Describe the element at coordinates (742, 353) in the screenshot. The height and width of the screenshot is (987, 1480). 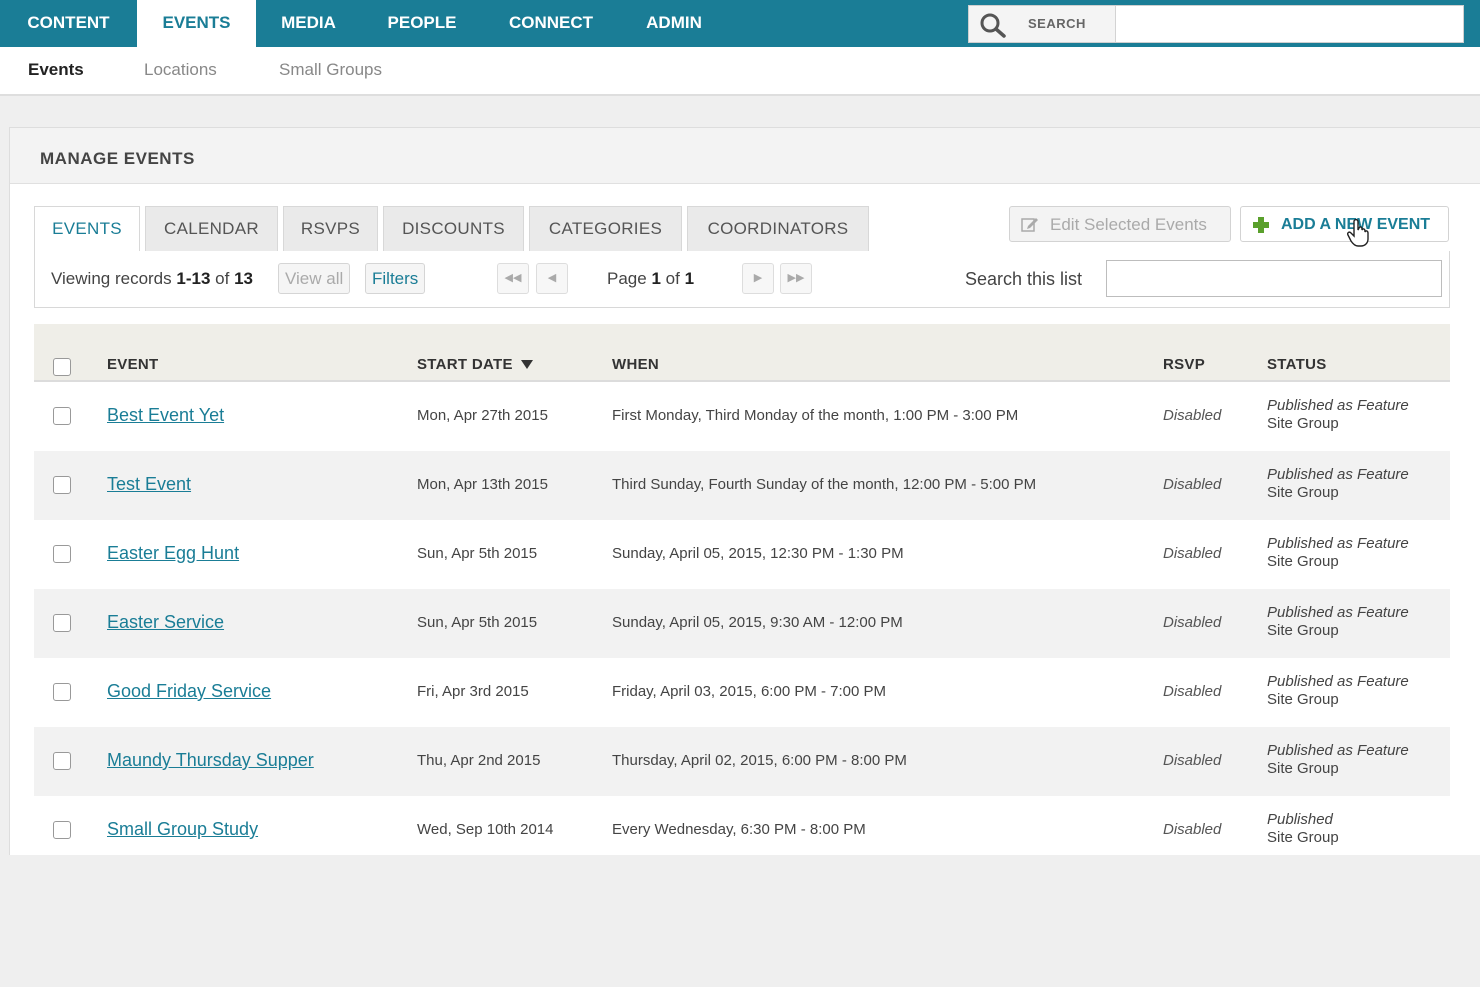
I see `events-table-header: EVENT START DATE WHEN RSVP STATUS` at that location.